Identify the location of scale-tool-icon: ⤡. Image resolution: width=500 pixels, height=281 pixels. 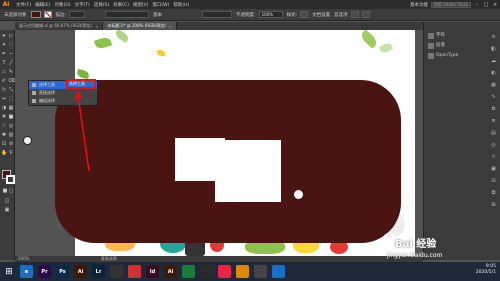
(11, 90).